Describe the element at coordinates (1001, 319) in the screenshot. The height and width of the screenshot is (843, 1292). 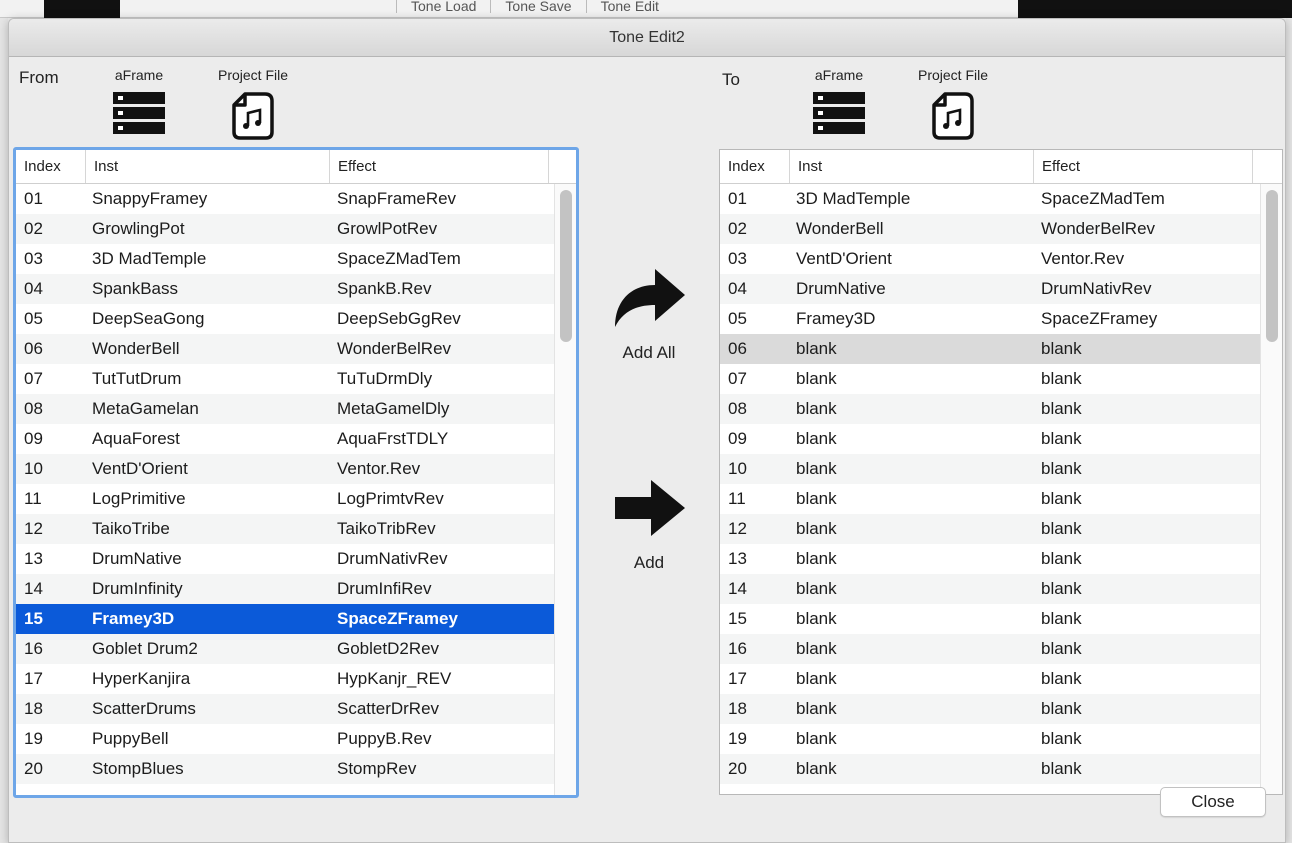
I see `to-table-row: 05 Framey3D SpaceZFramey` at that location.